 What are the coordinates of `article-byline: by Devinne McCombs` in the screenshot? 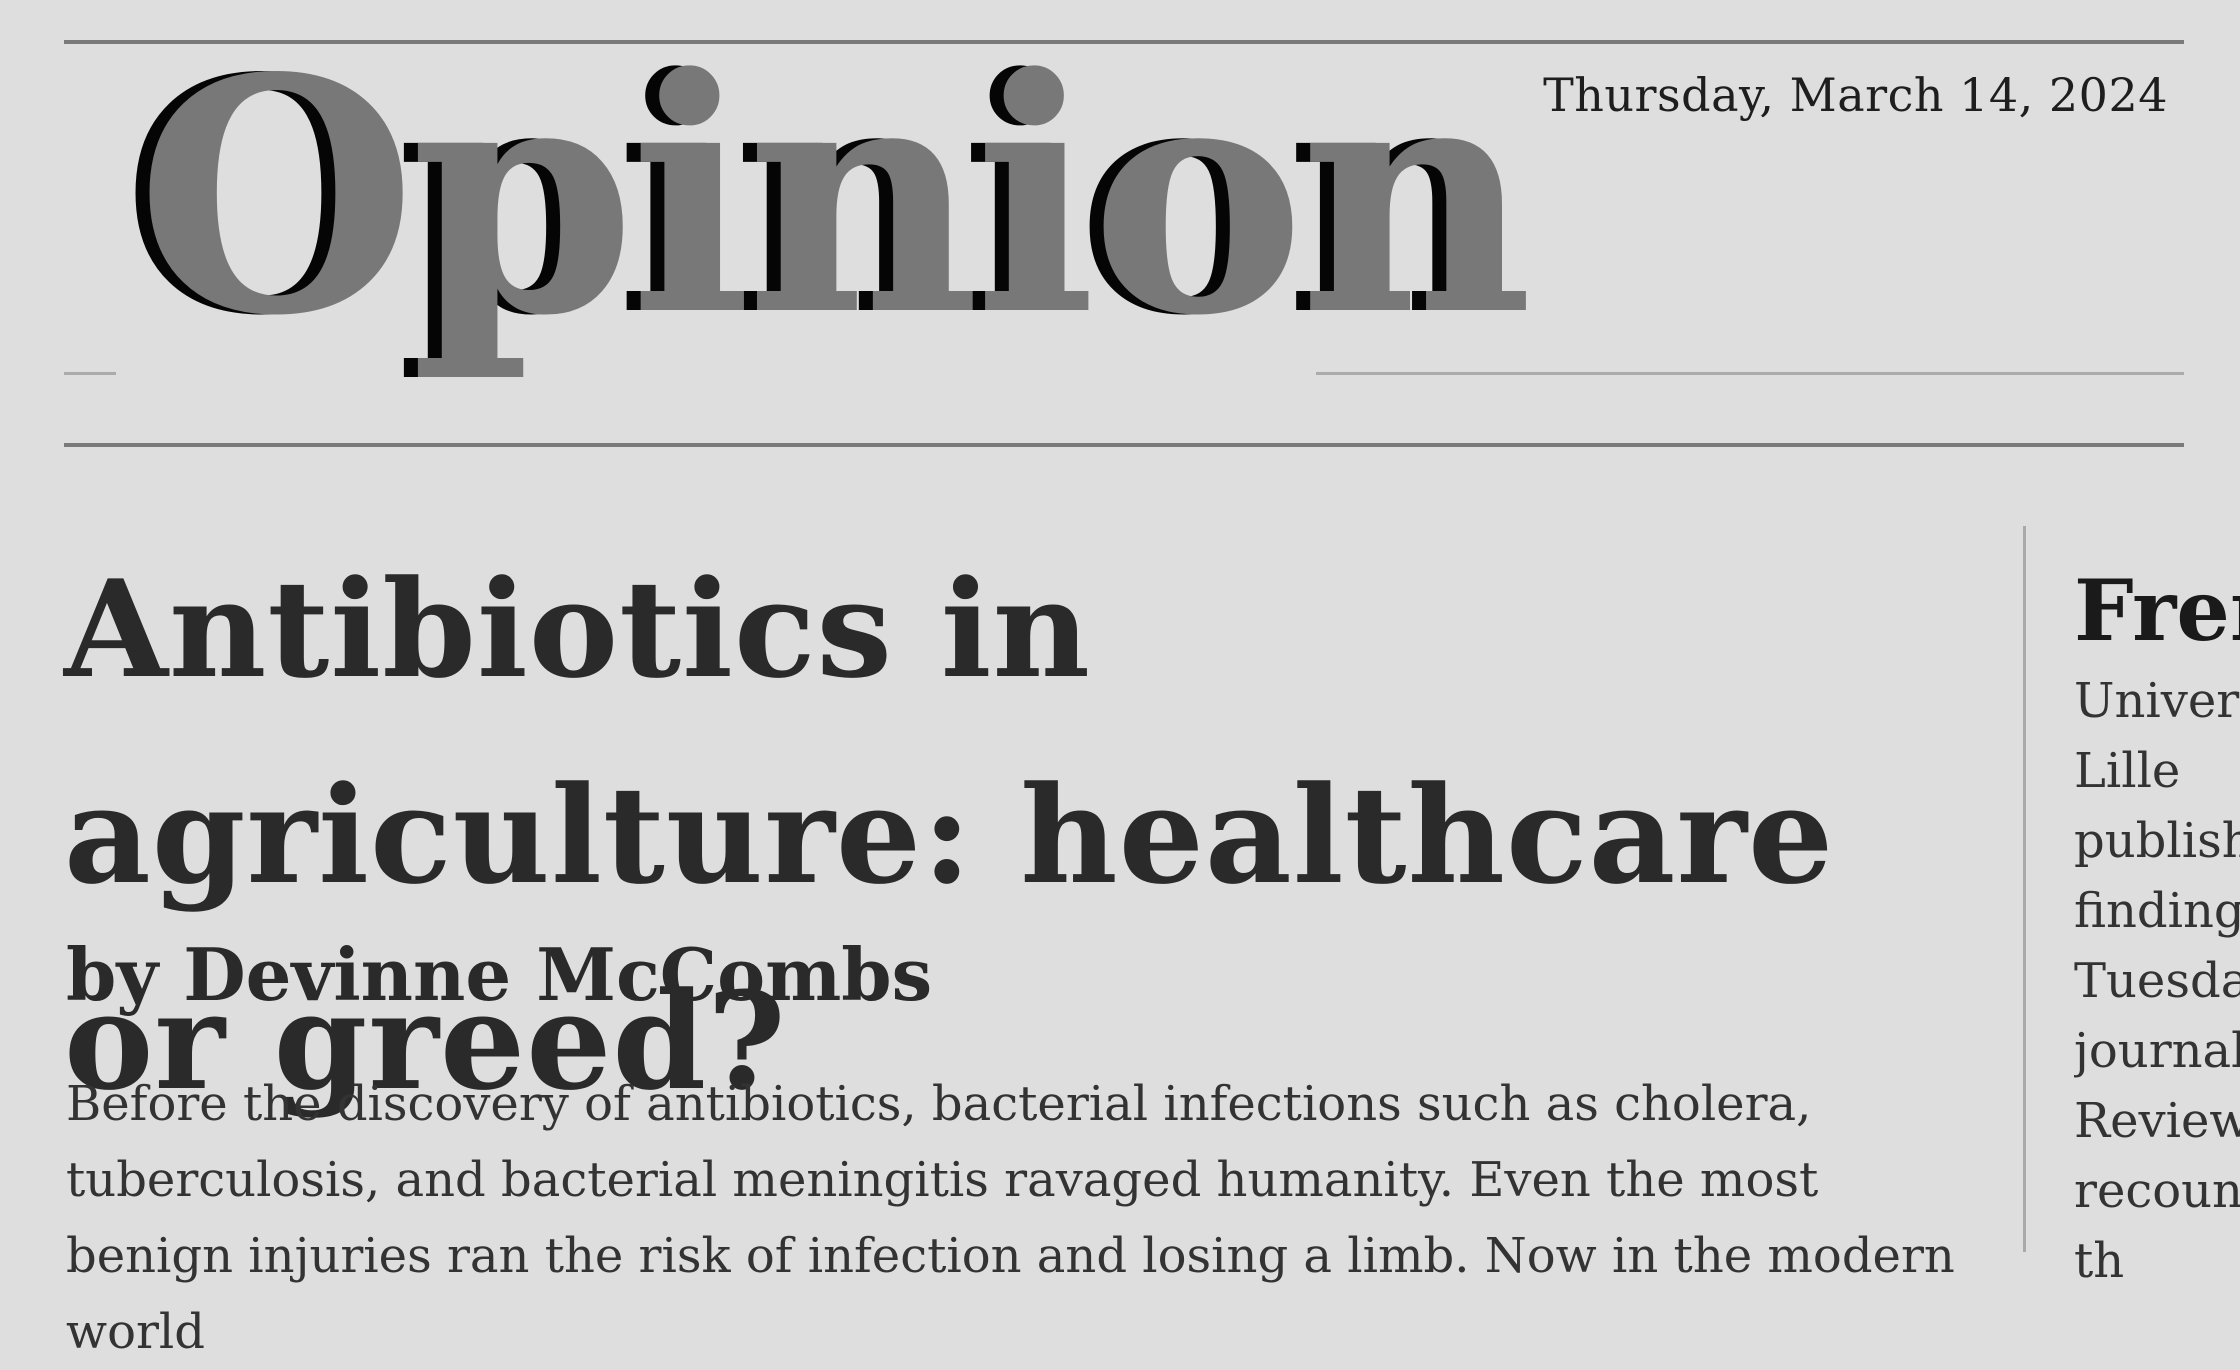 It's located at (499, 974).